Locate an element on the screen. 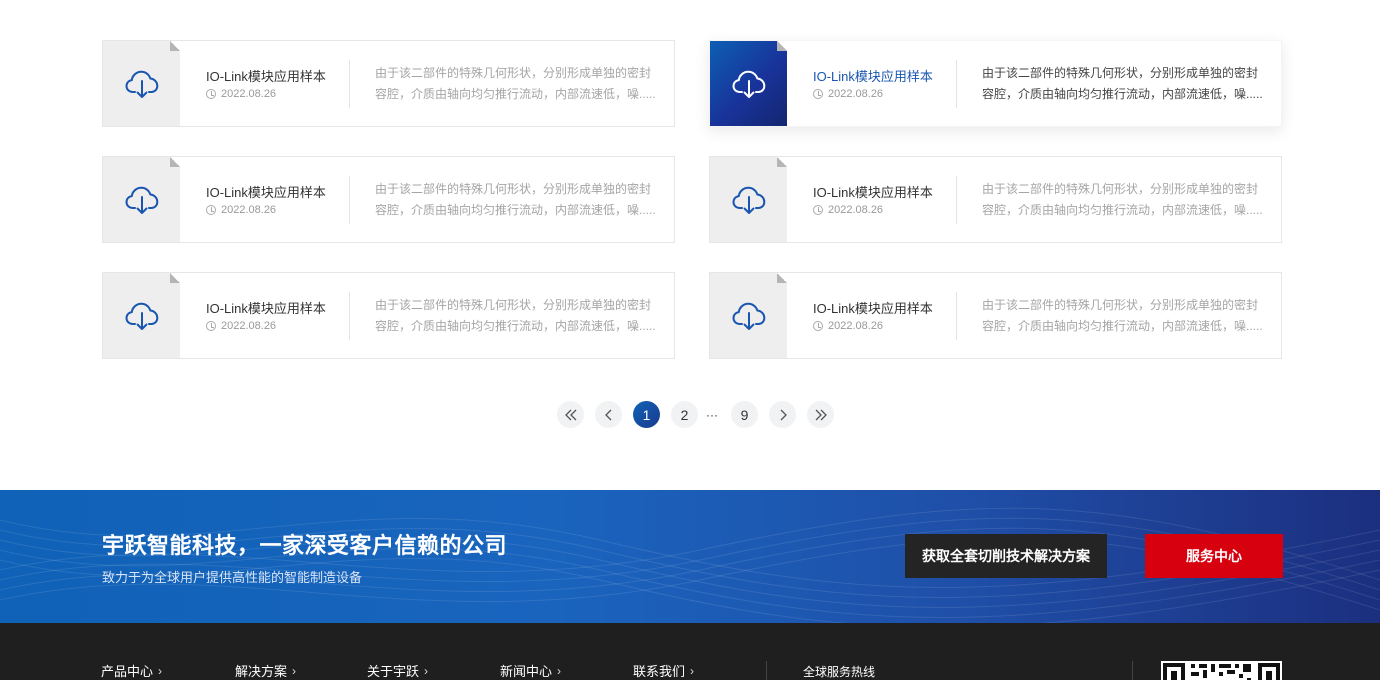 The image size is (1380, 680). hotline-label: 全球服务热线 is located at coordinates (839, 672).